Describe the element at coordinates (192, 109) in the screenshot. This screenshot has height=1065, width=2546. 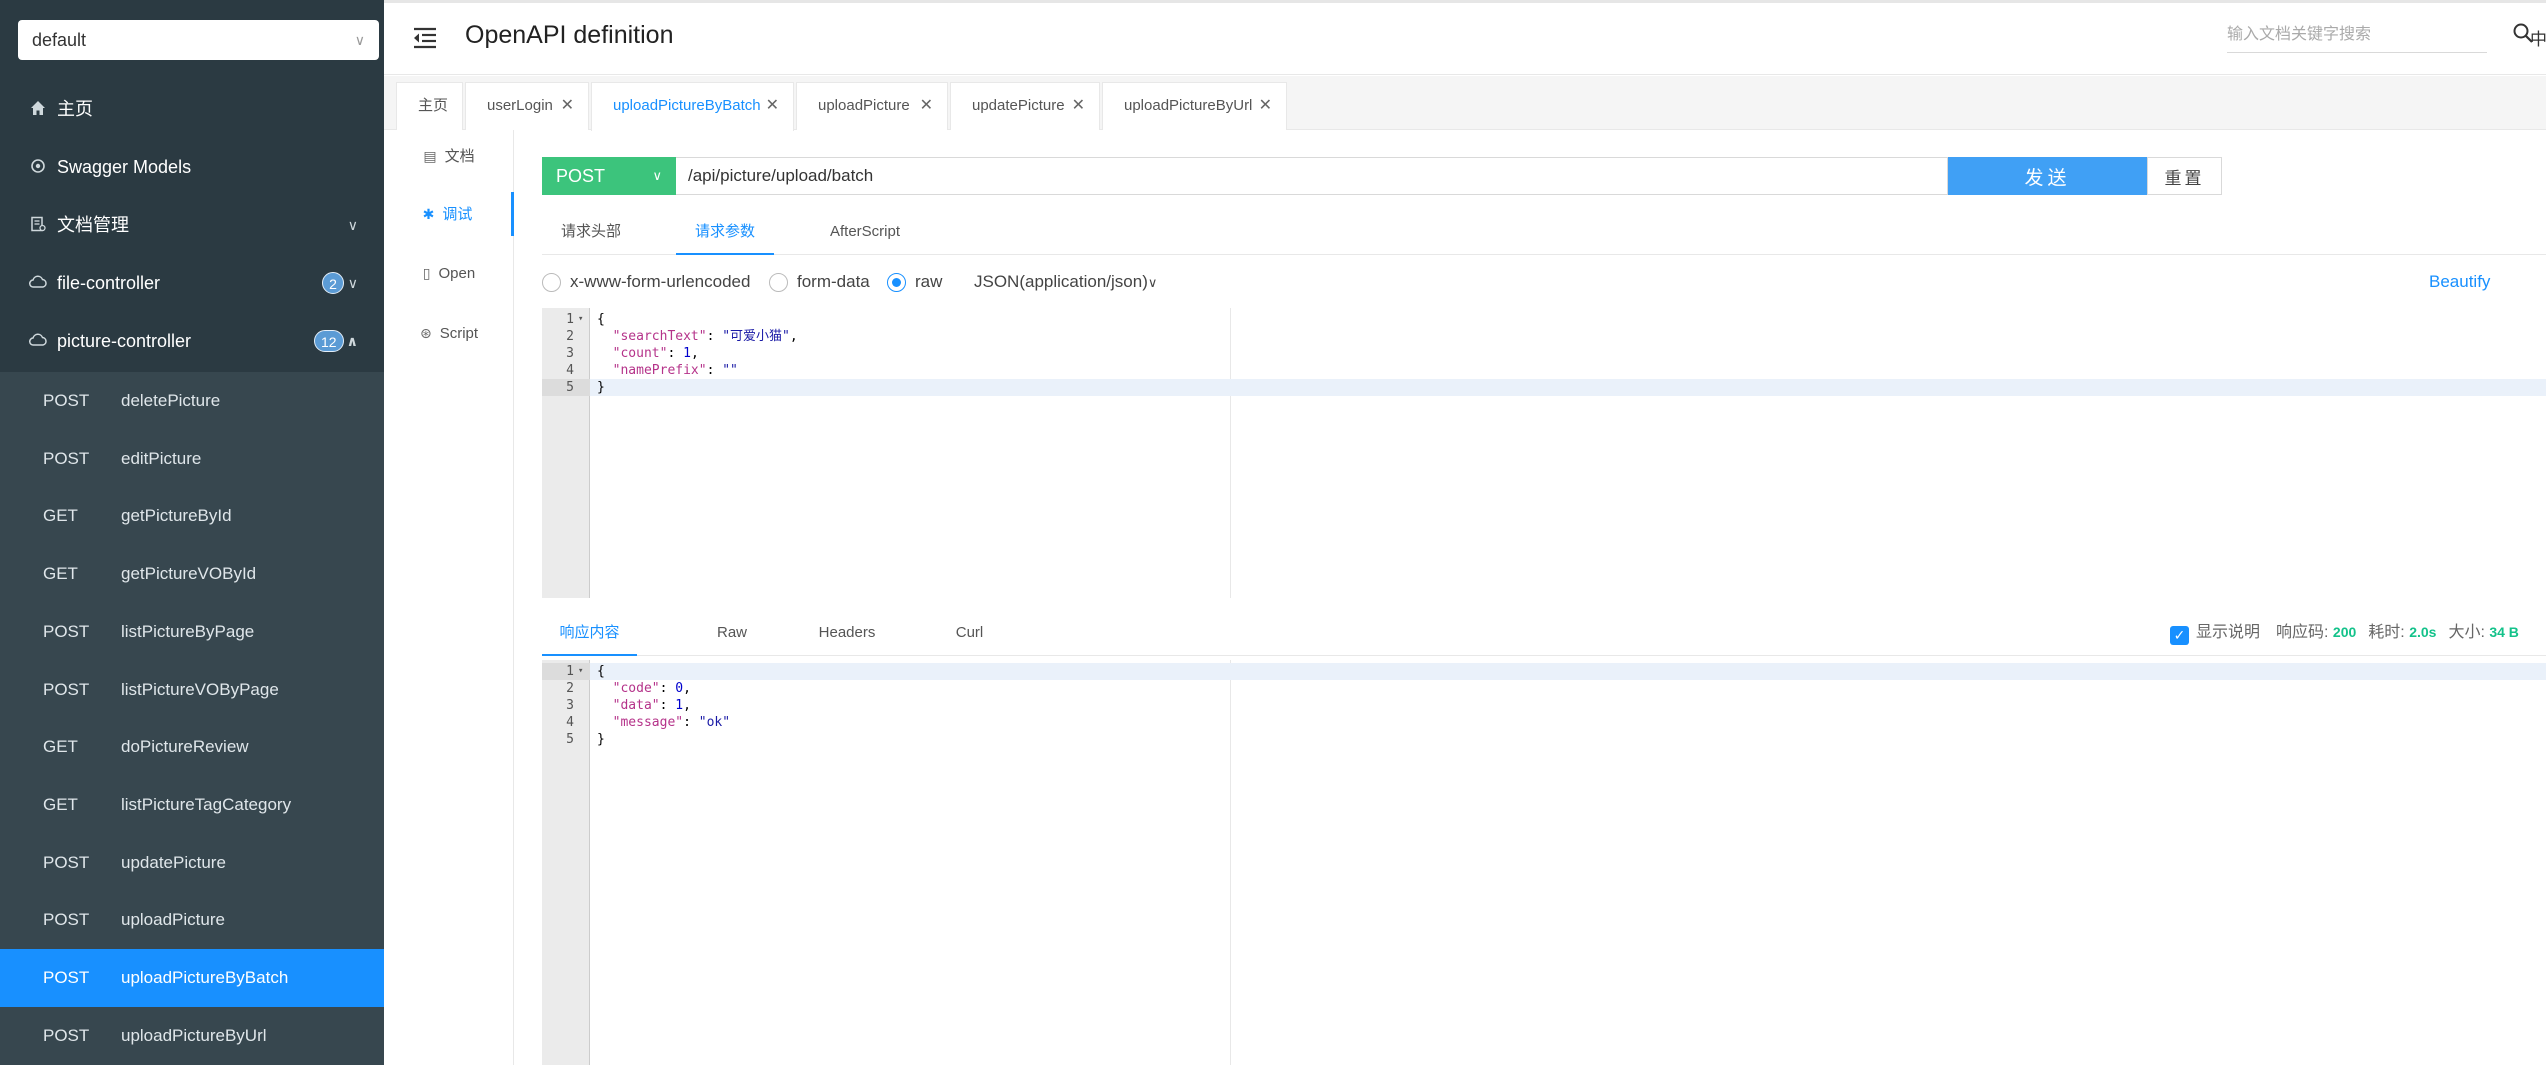
I see `sidebar-item-home: 主页` at that location.